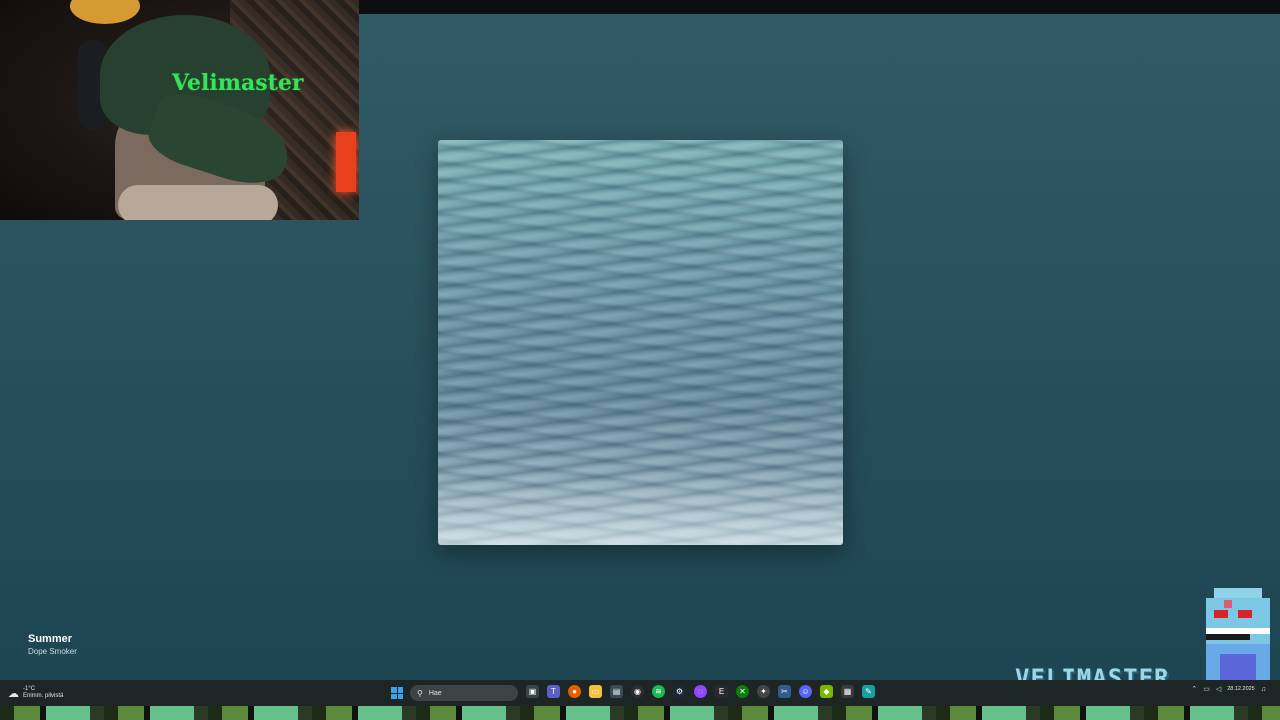 The image size is (1280, 720). Describe the element at coordinates (574, 691) in the screenshot. I see `firefox-icon: ●` at that location.